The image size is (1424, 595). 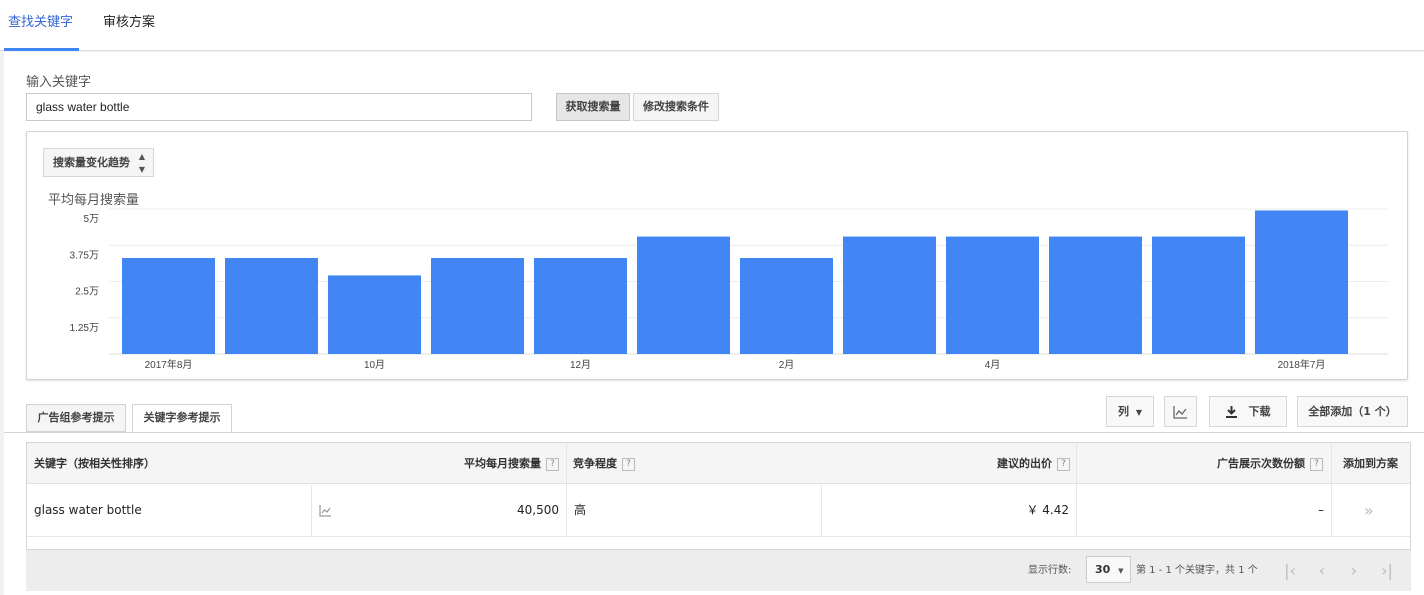 What do you see at coordinates (182, 418) in the screenshot?
I see `tab-keyword-ideas: 关键字参考提示` at bounding box center [182, 418].